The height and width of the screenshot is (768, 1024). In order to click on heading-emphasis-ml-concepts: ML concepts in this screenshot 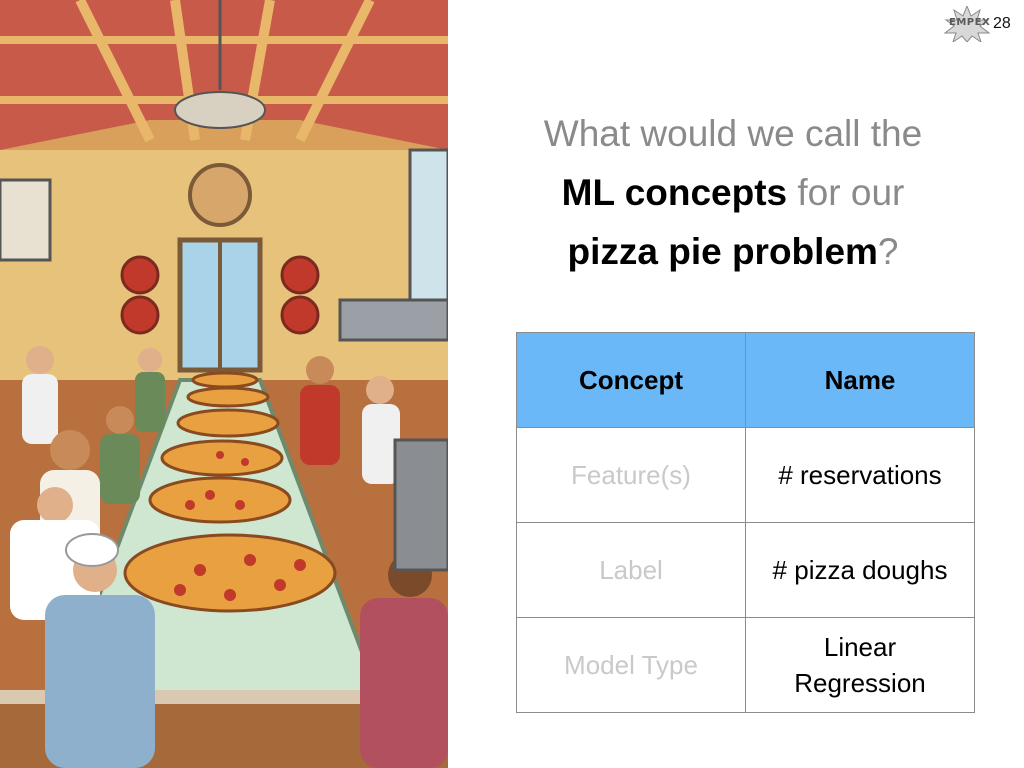, I will do `click(674, 192)`.